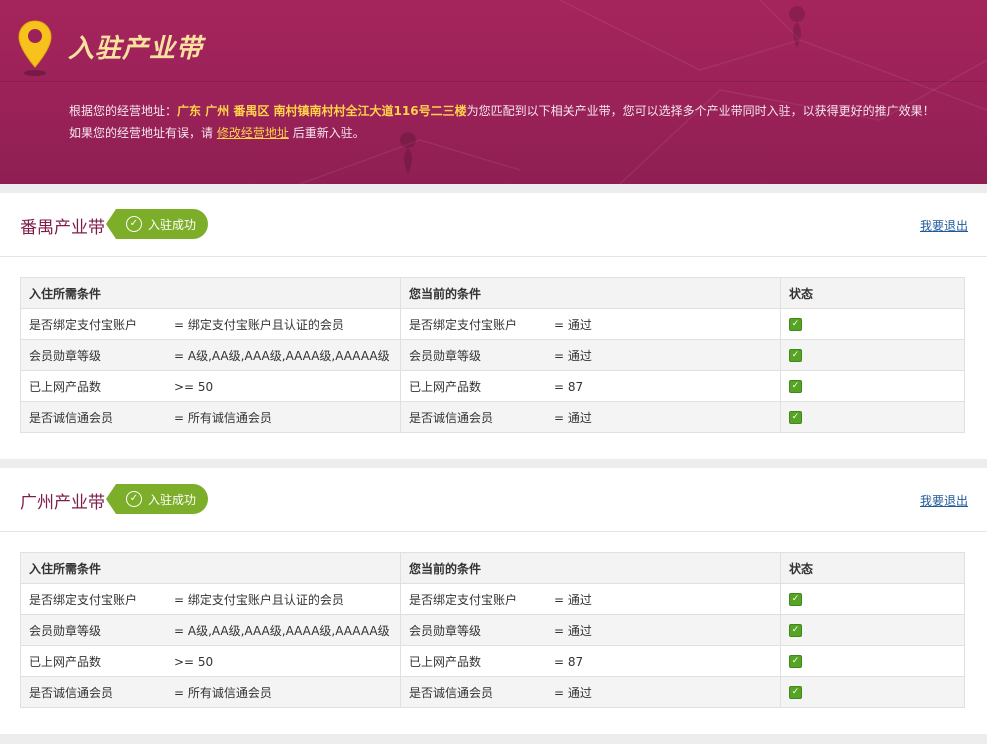  Describe the element at coordinates (493, 81) in the screenshot. I see `banner-divider` at that location.